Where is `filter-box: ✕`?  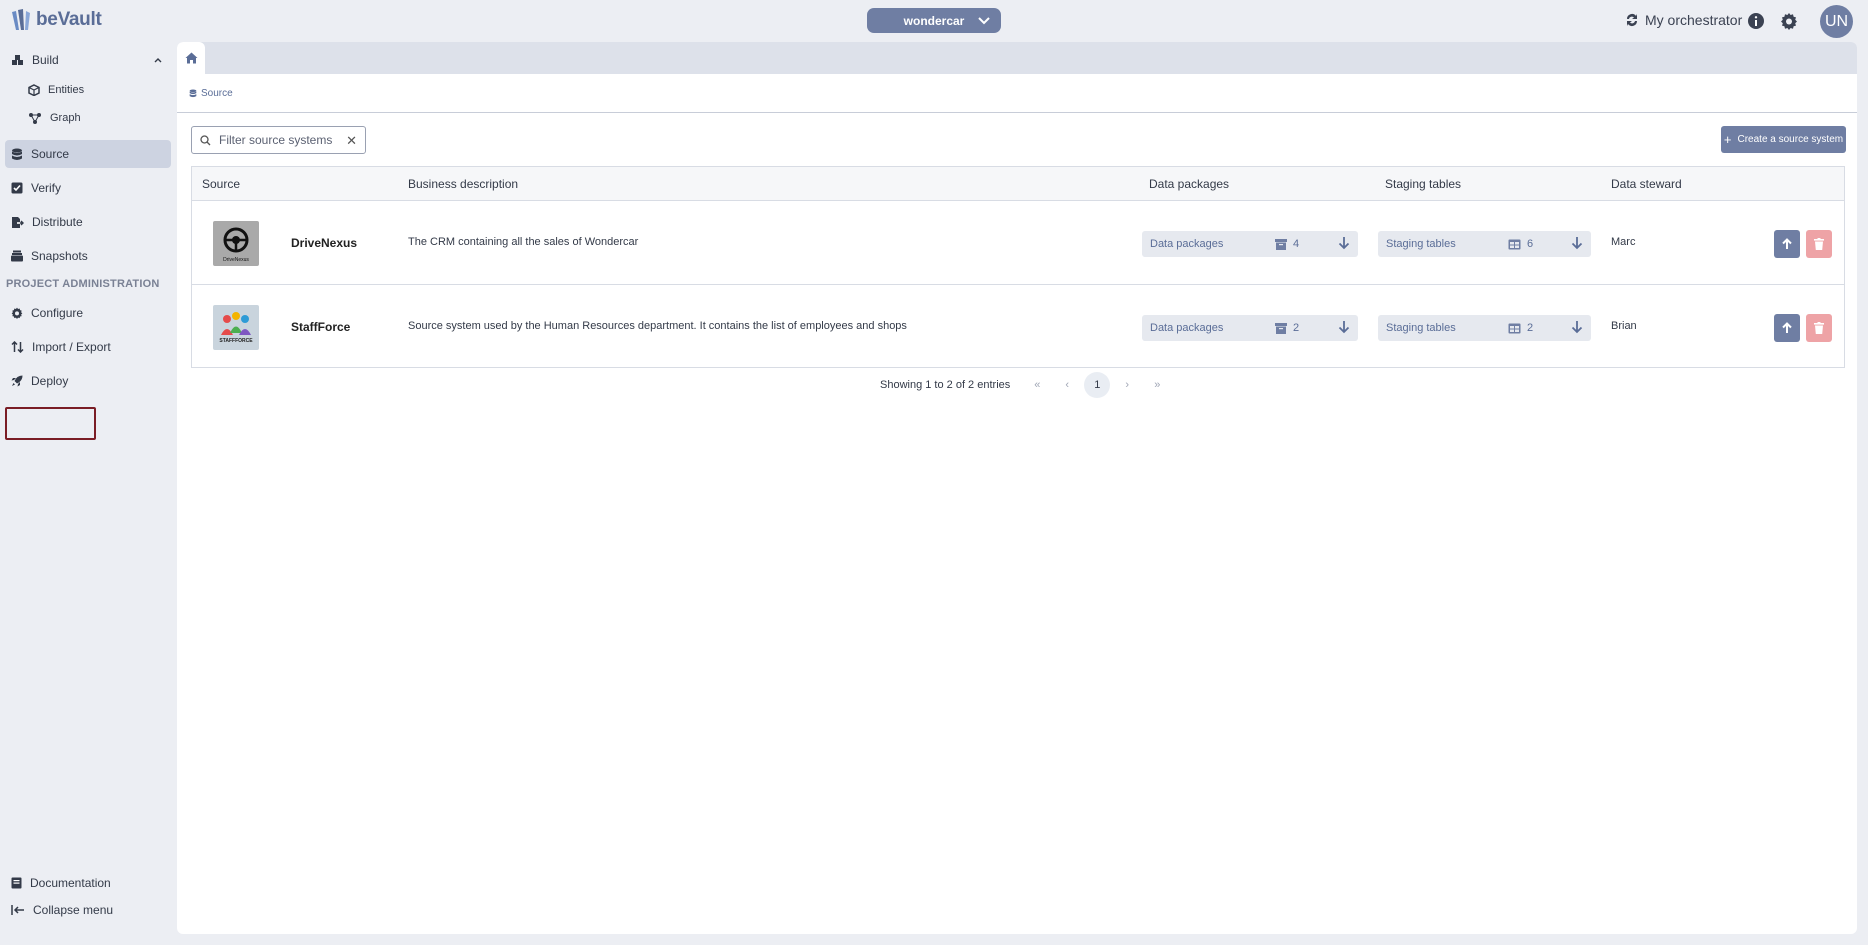 filter-box: ✕ is located at coordinates (278, 140).